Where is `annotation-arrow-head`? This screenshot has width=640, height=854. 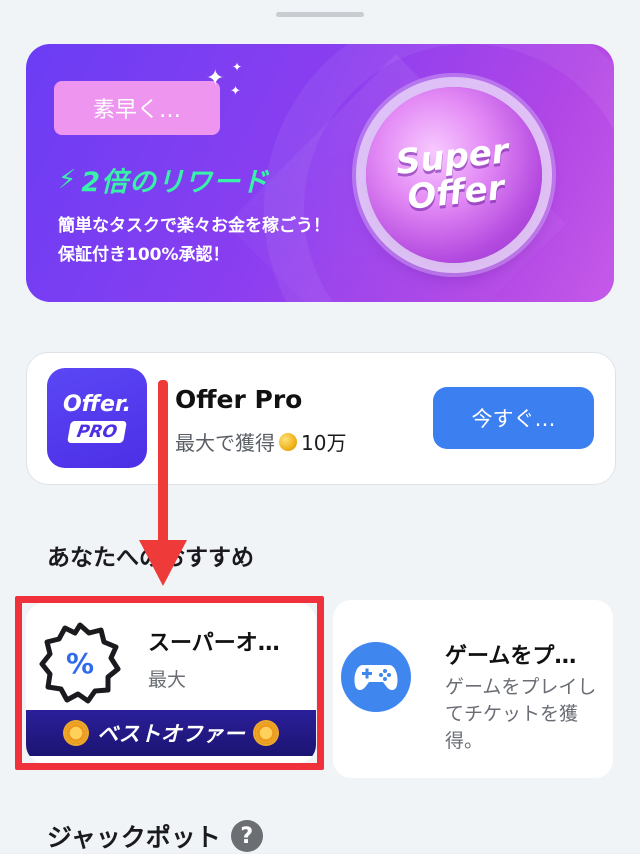 annotation-arrow-head is located at coordinates (163, 563).